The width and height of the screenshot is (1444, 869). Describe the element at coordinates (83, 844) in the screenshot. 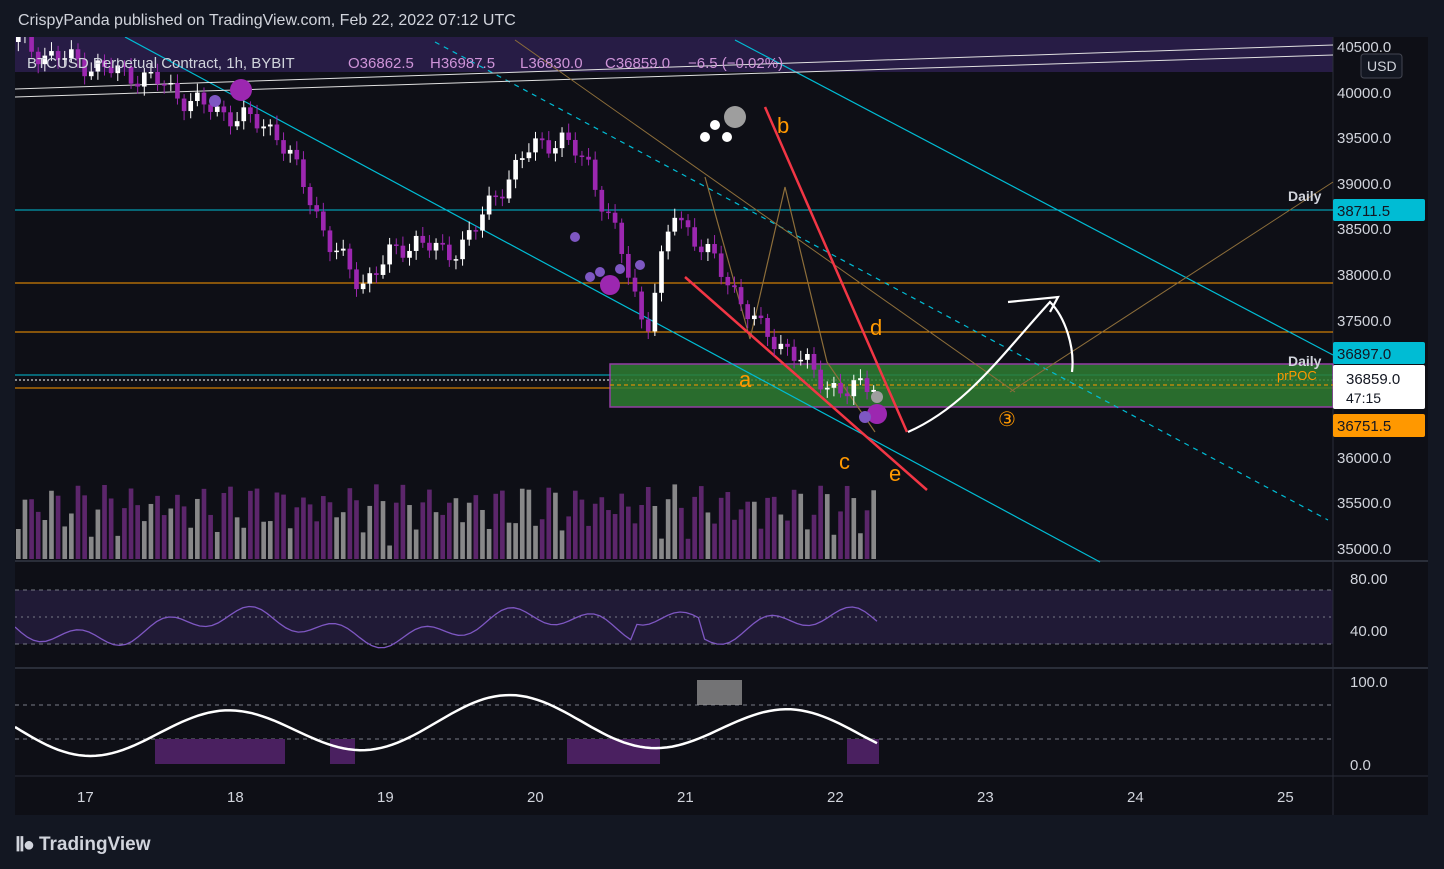

I see `tradingview-logo: Ⅱ● TradingView` at that location.